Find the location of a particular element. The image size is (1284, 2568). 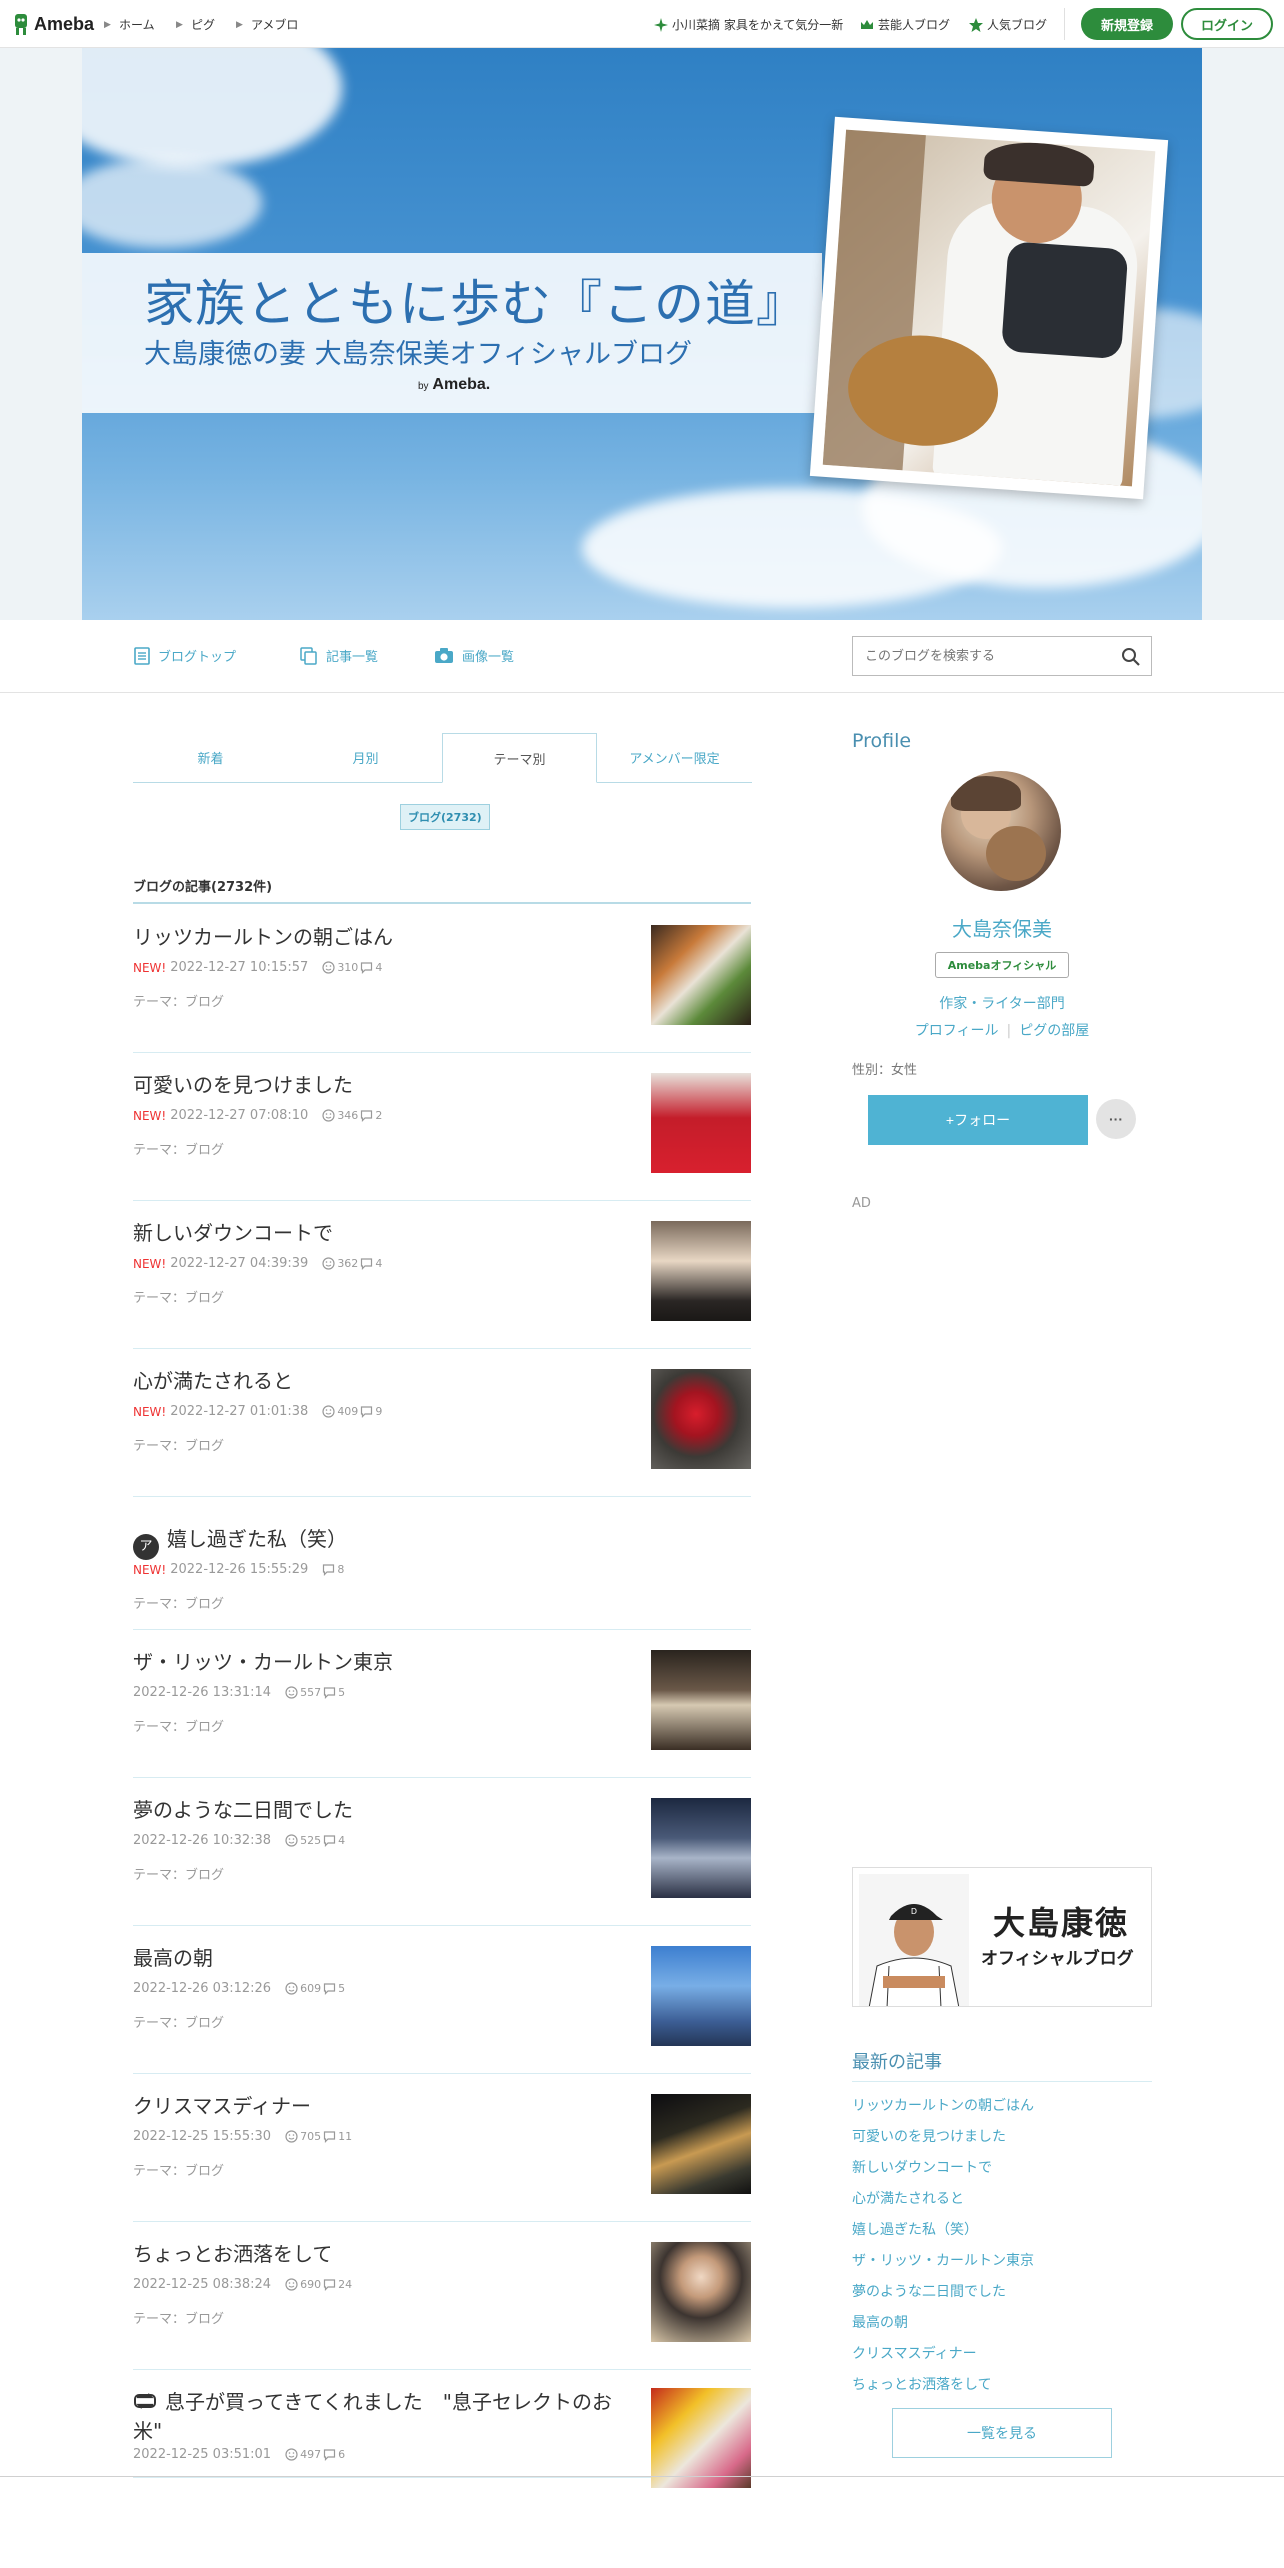

tab-new: 新着 is located at coordinates (210, 758).